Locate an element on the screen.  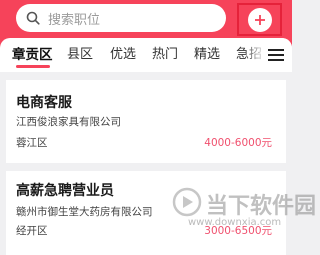
job-district: 蓉江区 is located at coordinates (32, 143).